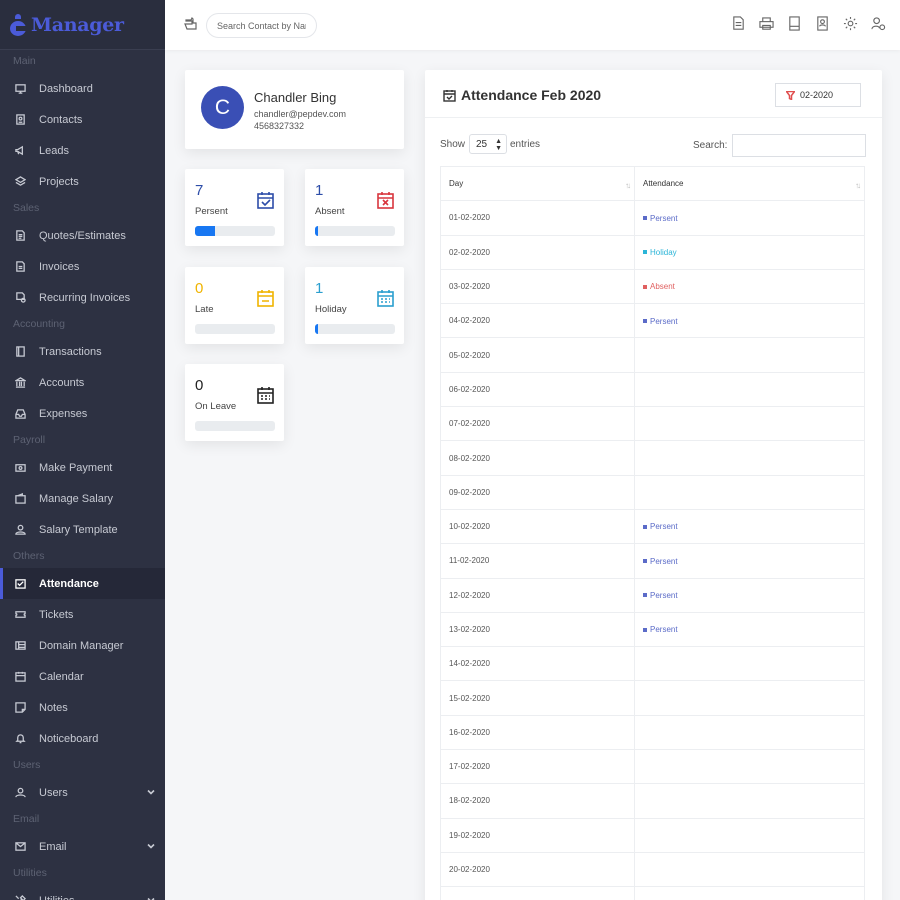 The width and height of the screenshot is (900, 900). What do you see at coordinates (82, 645) in the screenshot?
I see `sidebar-item-domain-manager: Domain Manager` at bounding box center [82, 645].